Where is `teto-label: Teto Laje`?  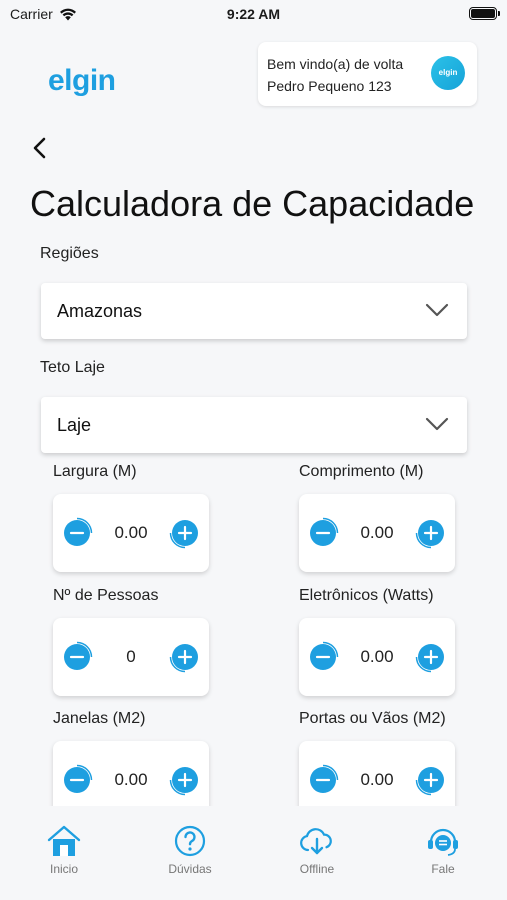 teto-label: Teto Laje is located at coordinates (72, 367).